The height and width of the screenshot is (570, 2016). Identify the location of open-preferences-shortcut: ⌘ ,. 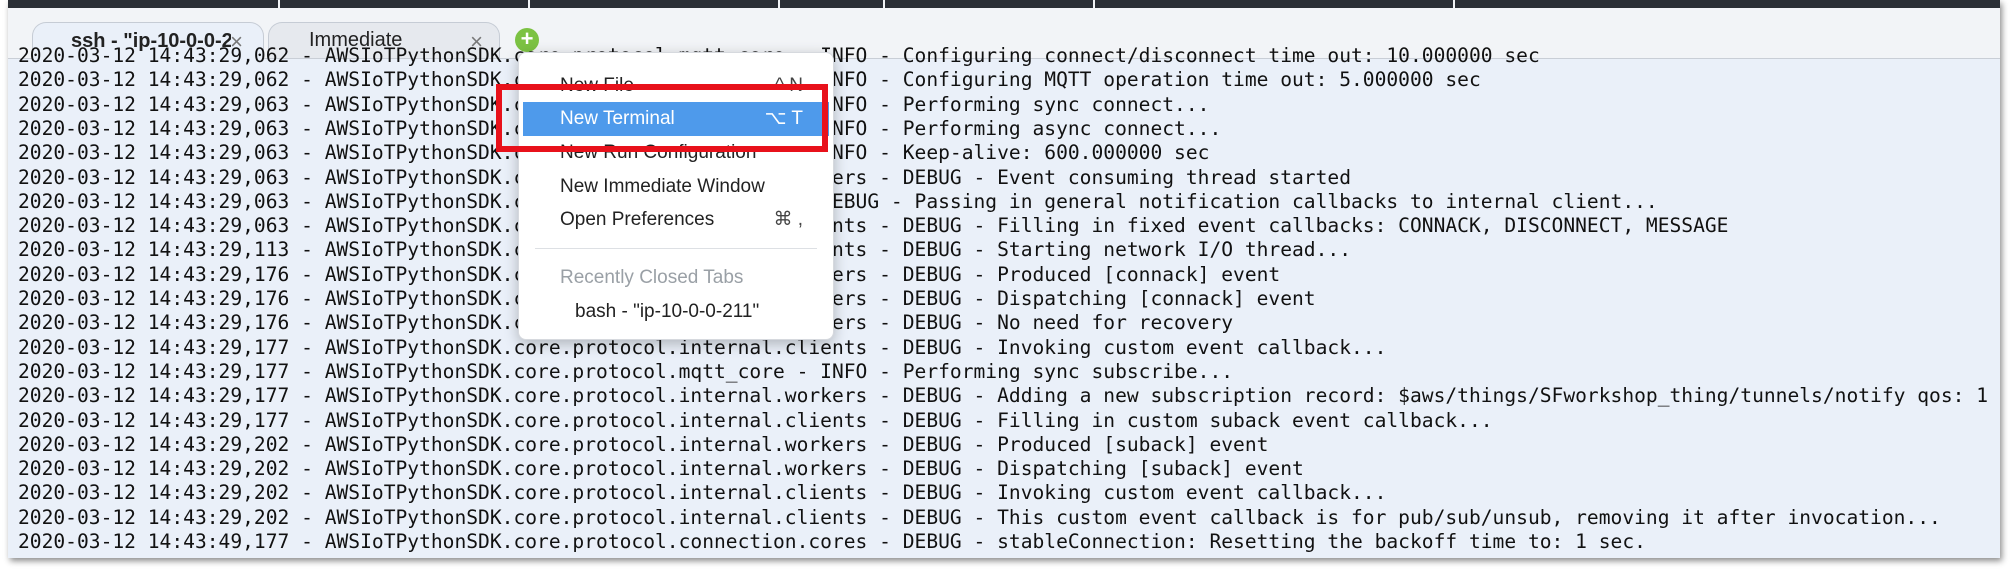
(788, 219).